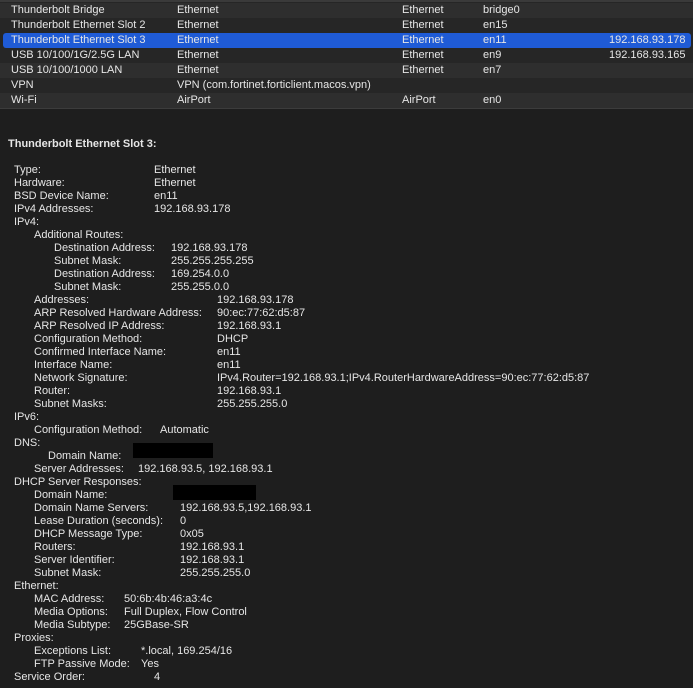  Describe the element at coordinates (22, 85) in the screenshot. I see `interface-name: VPN` at that location.